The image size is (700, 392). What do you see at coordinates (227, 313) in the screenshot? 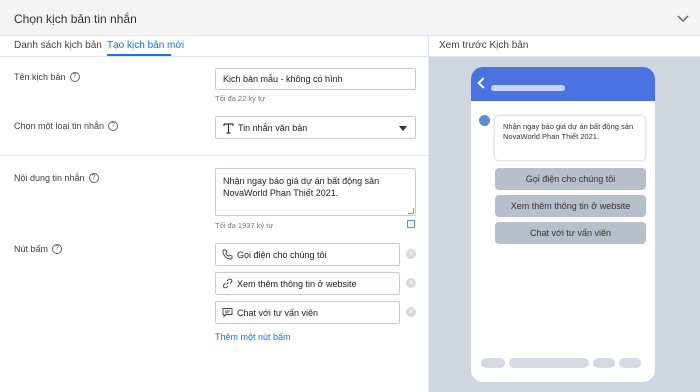
I see `chat-icon` at bounding box center [227, 313].